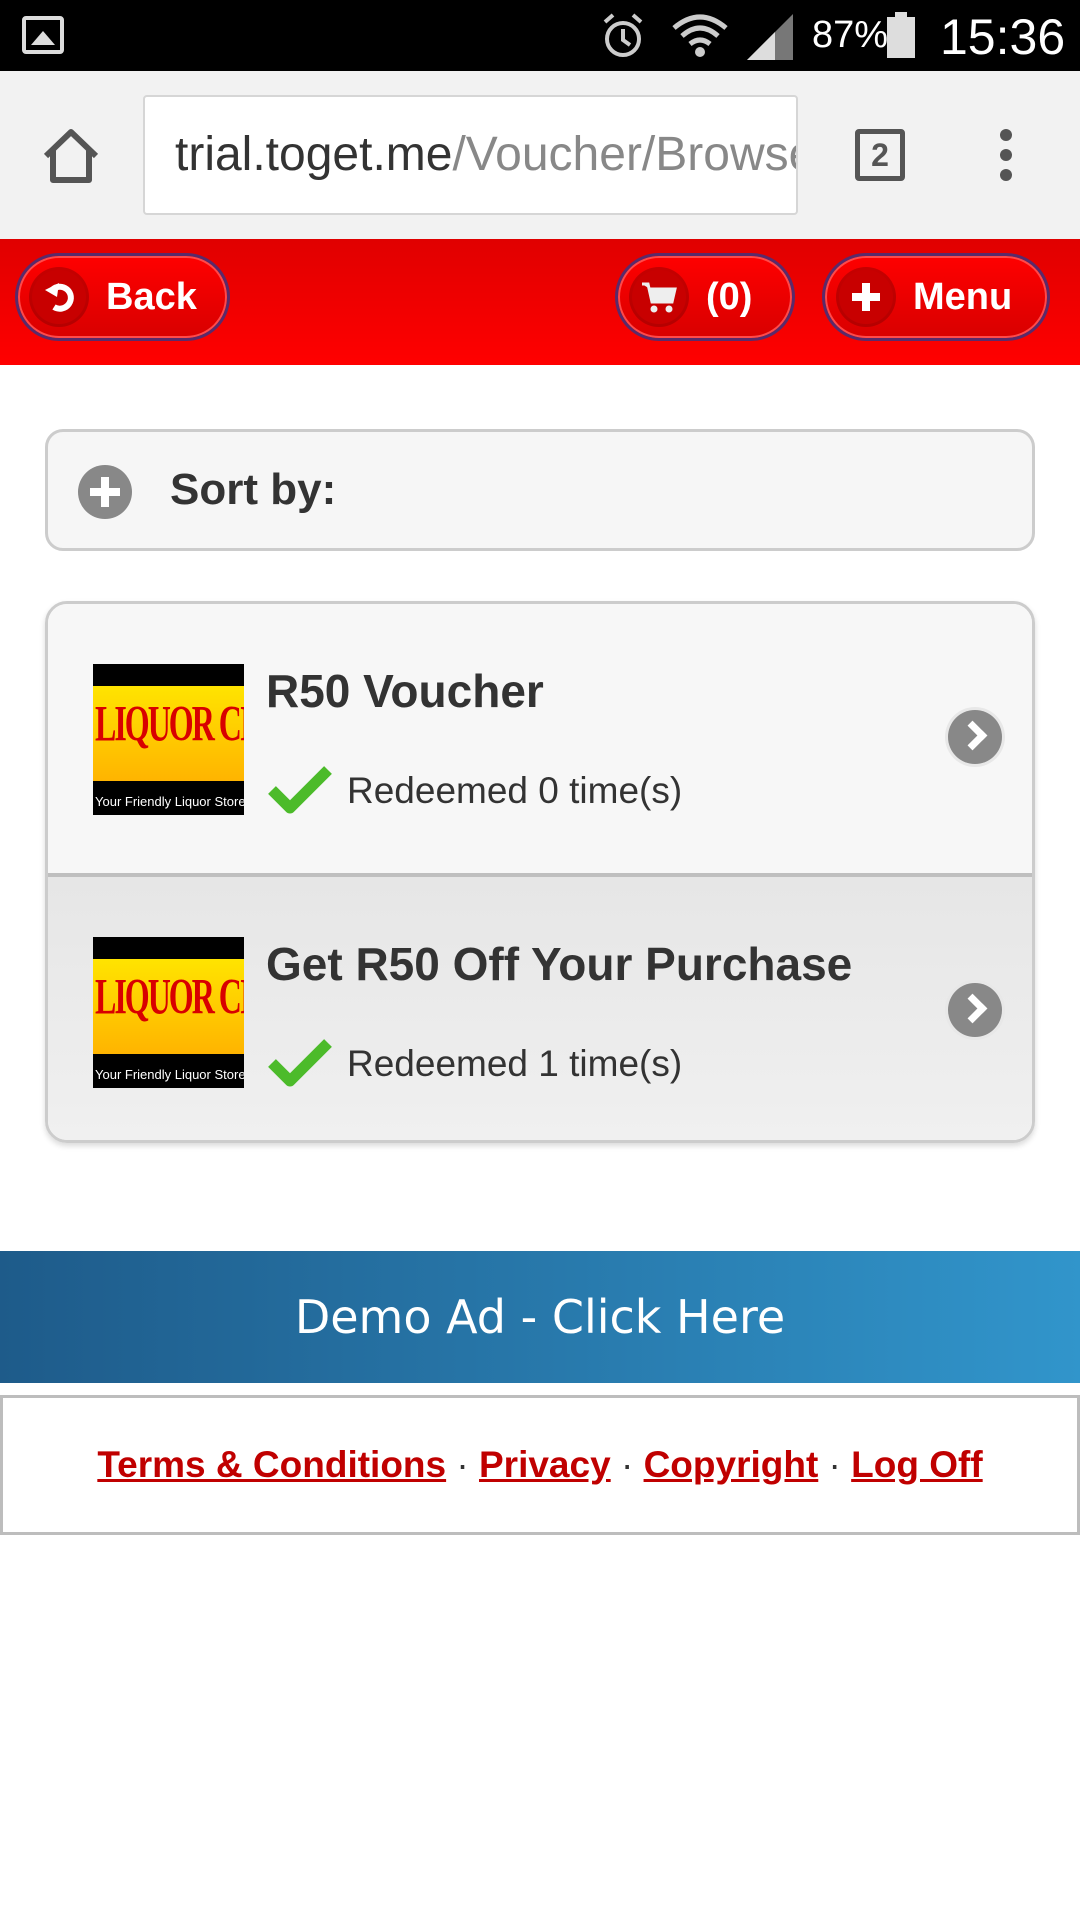 This screenshot has width=1080, height=1920. What do you see at coordinates (151, 296) in the screenshot?
I see `back-label: Back` at bounding box center [151, 296].